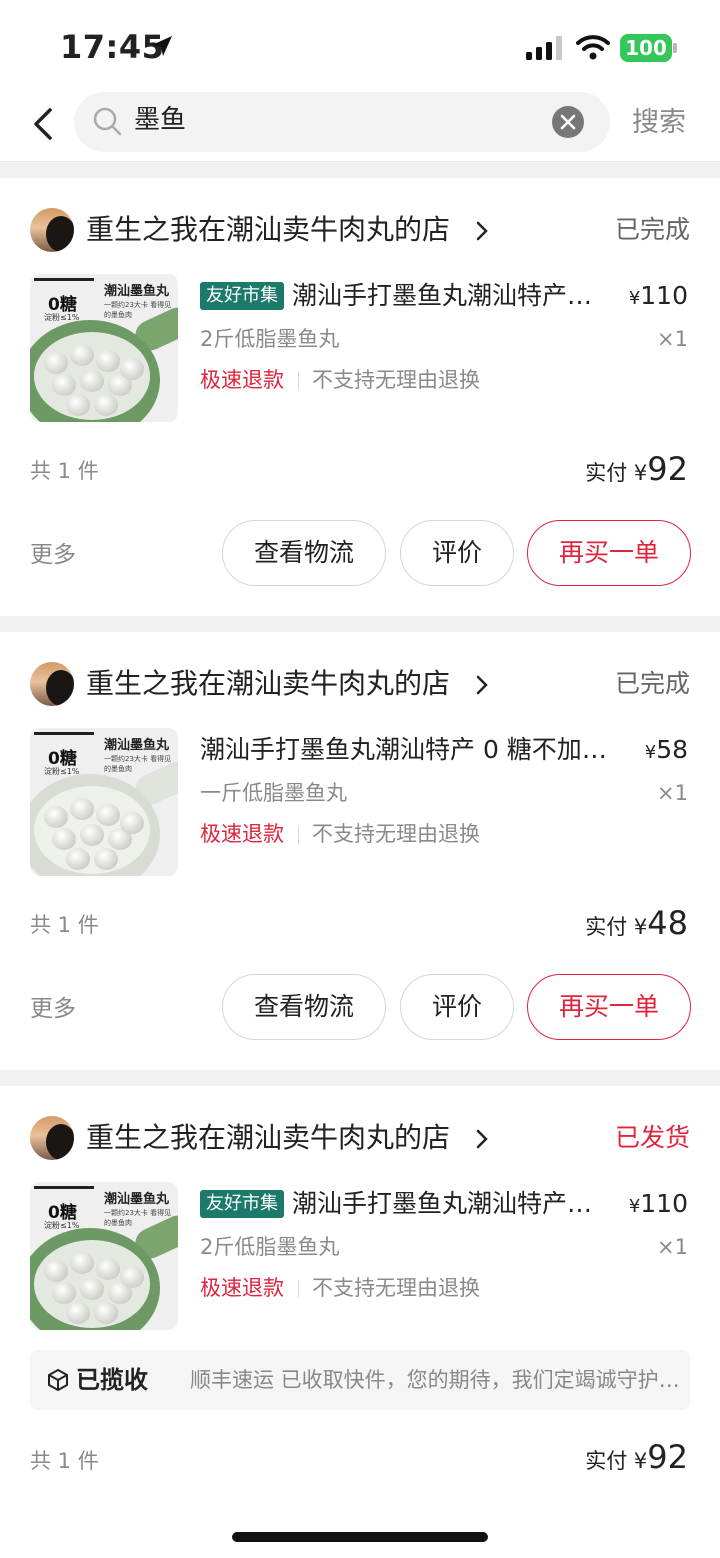 This screenshot has height=1558, width=720. What do you see at coordinates (342, 122) in the screenshot?
I see `search-input: 墨鱼` at bounding box center [342, 122].